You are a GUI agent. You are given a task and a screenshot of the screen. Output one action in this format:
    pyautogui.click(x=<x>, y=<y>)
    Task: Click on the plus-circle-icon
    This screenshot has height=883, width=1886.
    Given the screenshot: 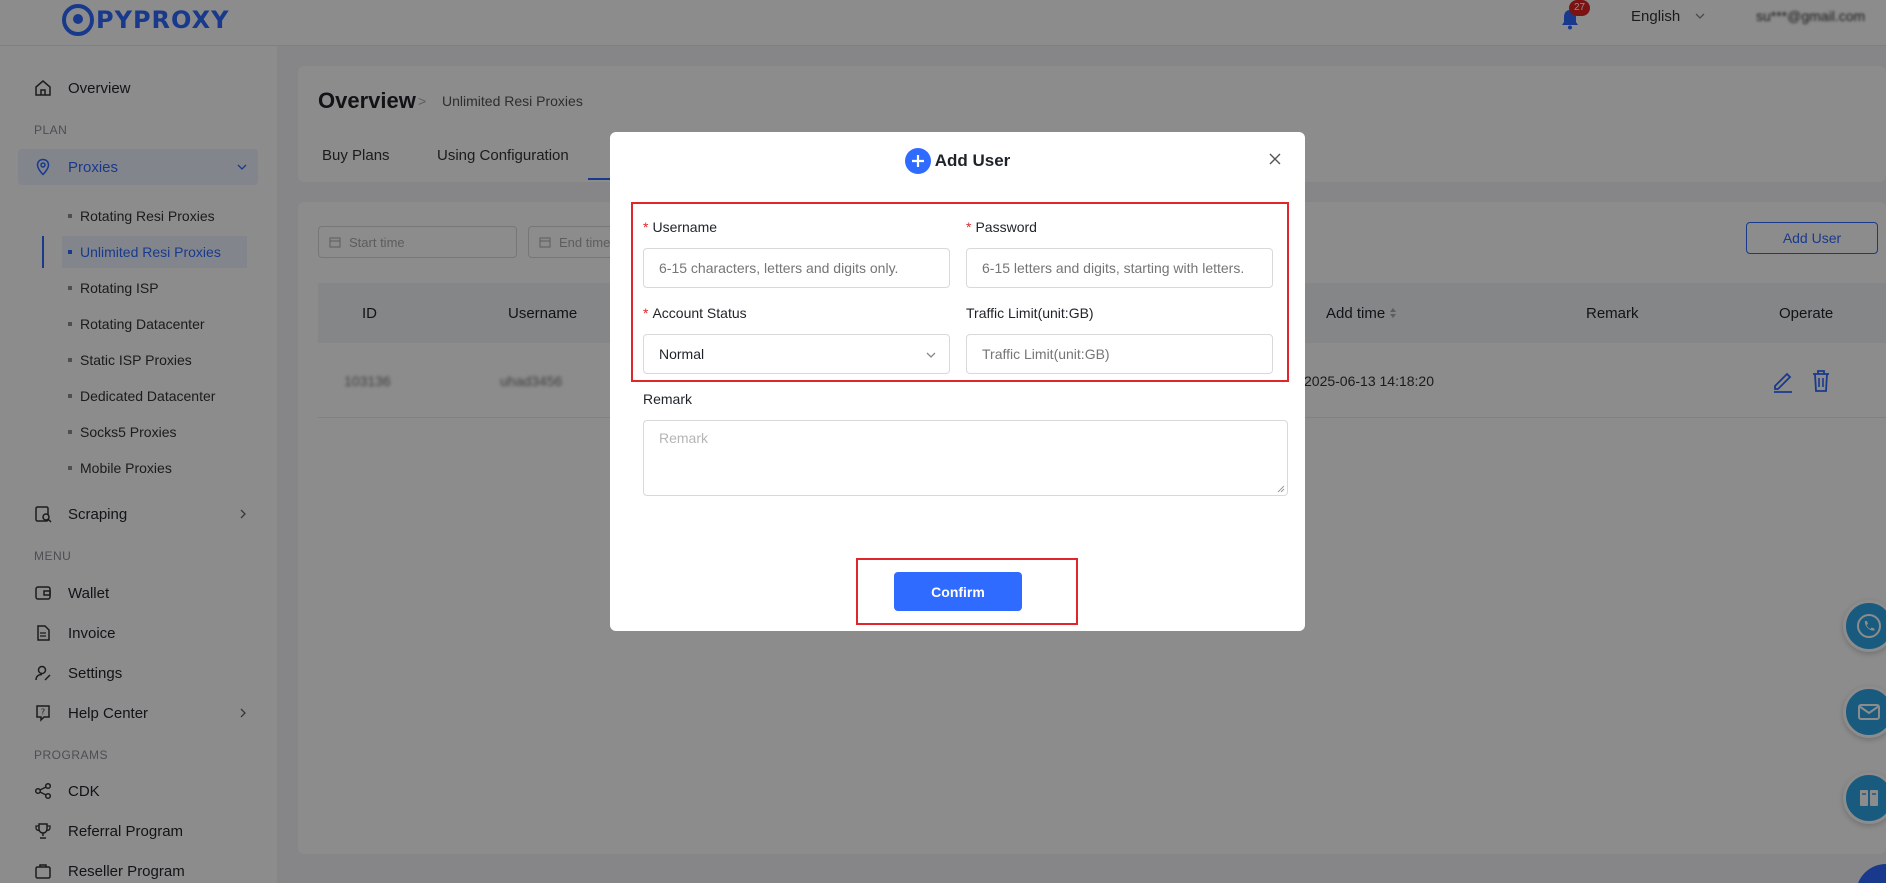 What is the action you would take?
    pyautogui.click(x=917, y=161)
    